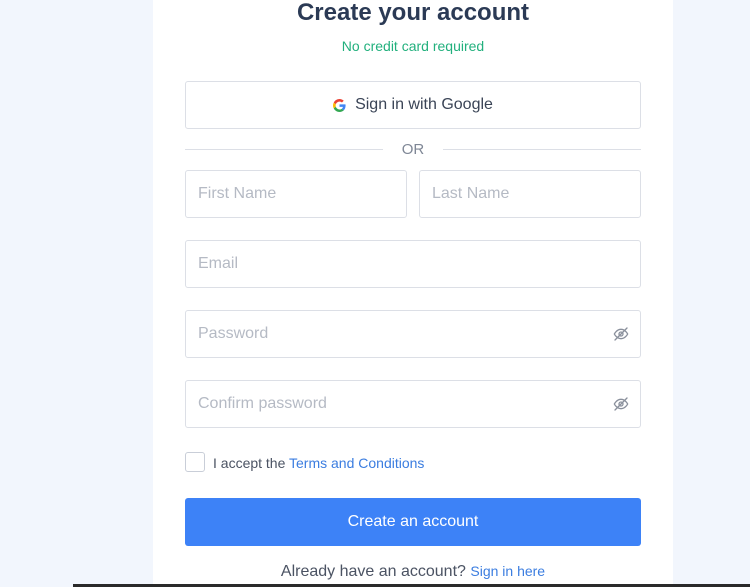 Image resolution: width=750 pixels, height=587 pixels. I want to click on last-name-input, so click(530, 194).